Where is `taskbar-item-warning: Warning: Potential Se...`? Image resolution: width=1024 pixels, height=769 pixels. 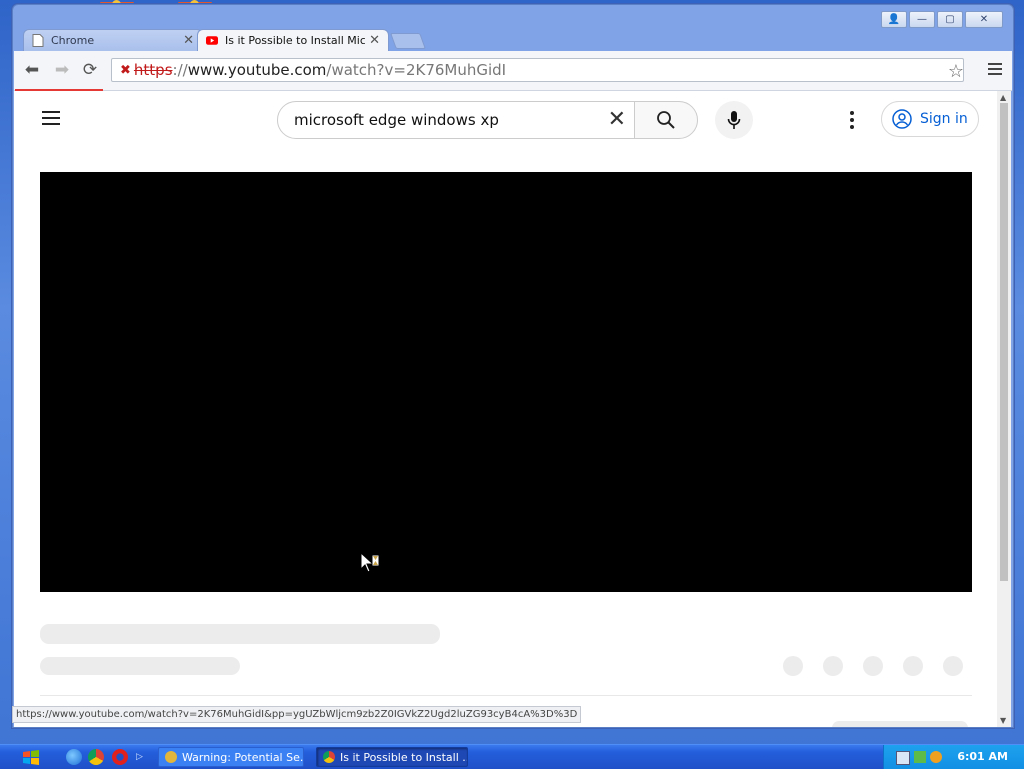
taskbar-item-warning: Warning: Potential Se... is located at coordinates (231, 757).